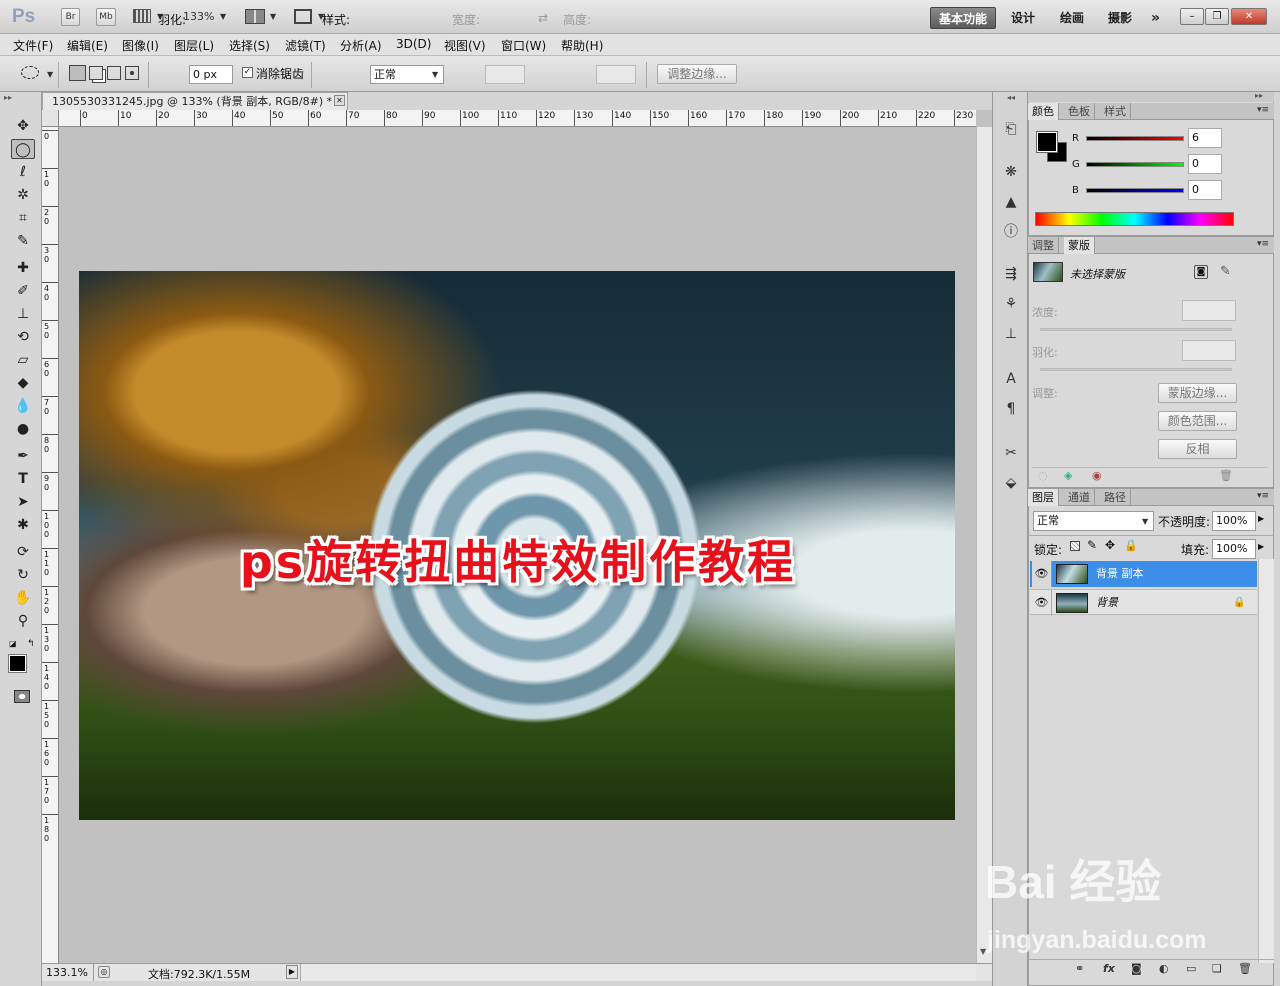 The image size is (1280, 986). Describe the element at coordinates (23, 429) in the screenshot. I see `dodge-tool-icon: ●` at that location.